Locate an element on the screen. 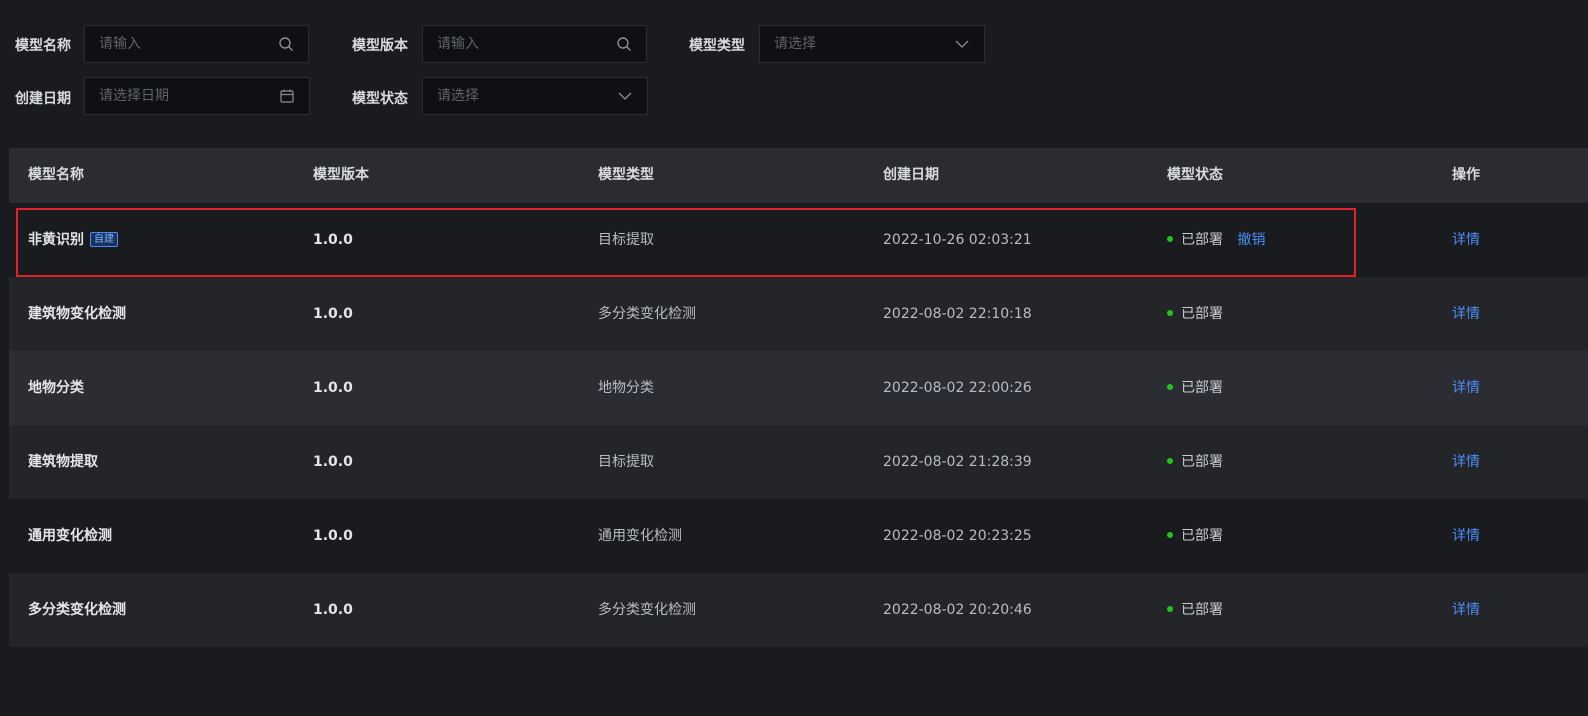 The height and width of the screenshot is (716, 1588). model-status-select-input is located at coordinates (527, 96).